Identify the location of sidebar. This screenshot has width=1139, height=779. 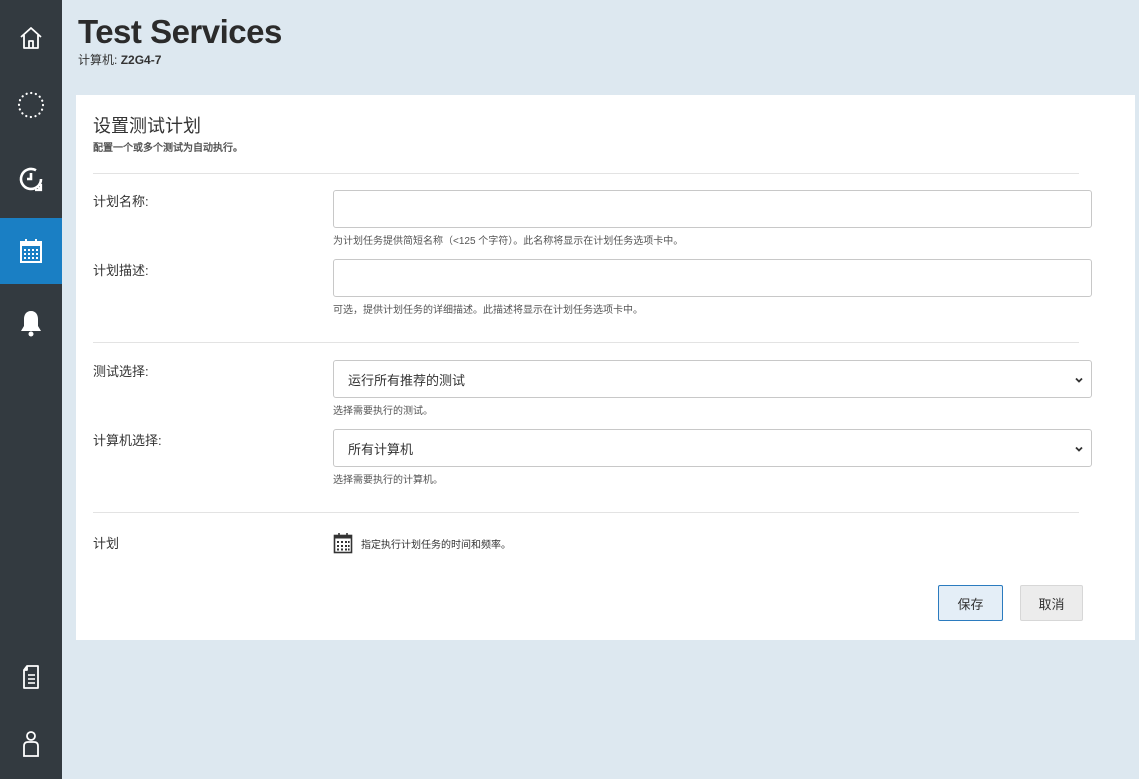
(31, 389).